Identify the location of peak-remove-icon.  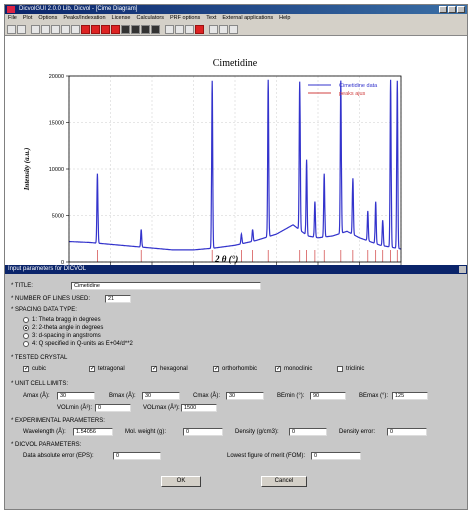
(115, 29).